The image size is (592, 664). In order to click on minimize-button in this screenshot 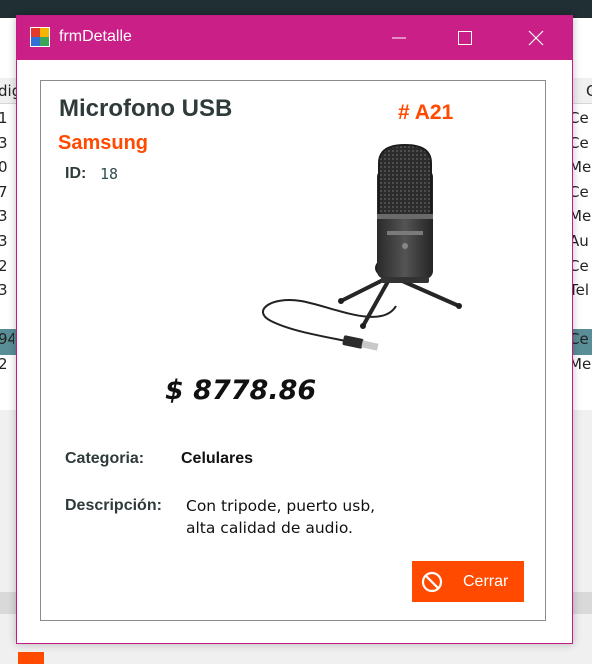, I will do `click(399, 38)`.